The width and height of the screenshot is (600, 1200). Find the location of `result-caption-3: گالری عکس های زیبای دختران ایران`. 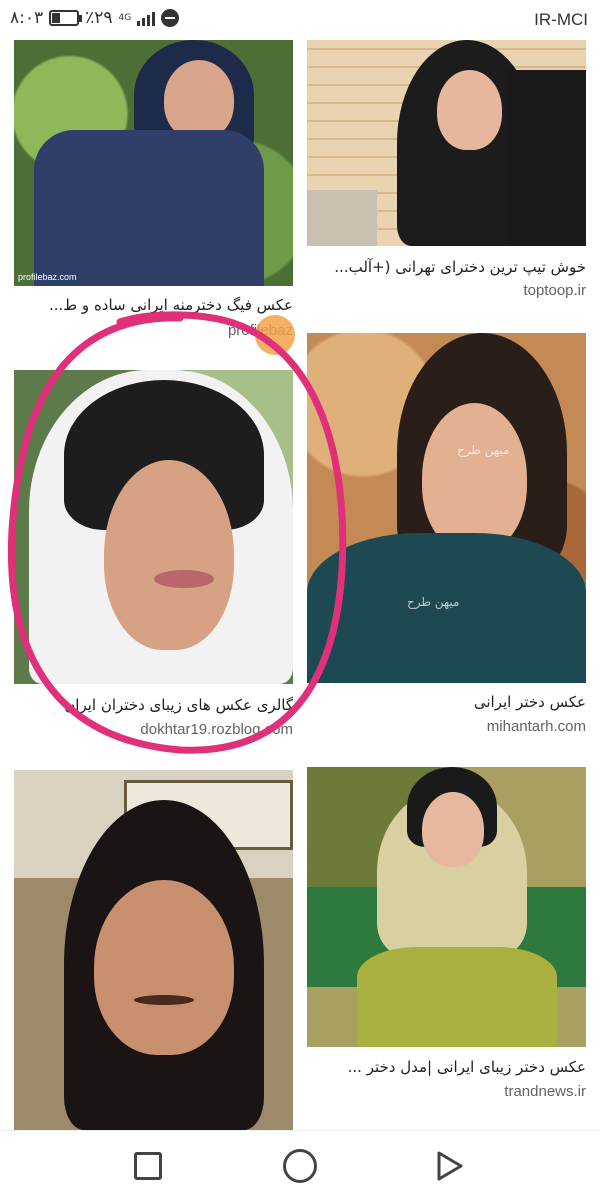

result-caption-3: گالری عکس های زیبای دختران ایران is located at coordinates (153, 705).